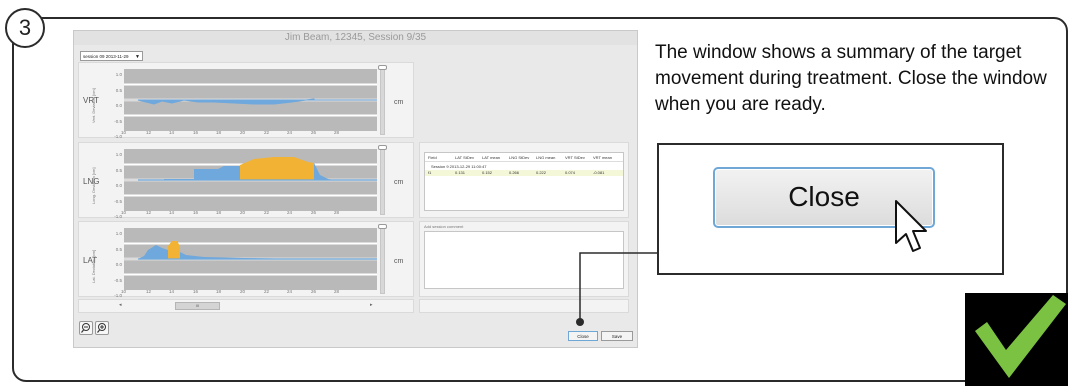  What do you see at coordinates (911, 226) in the screenshot?
I see `cursor-arrow-icon` at bounding box center [911, 226].